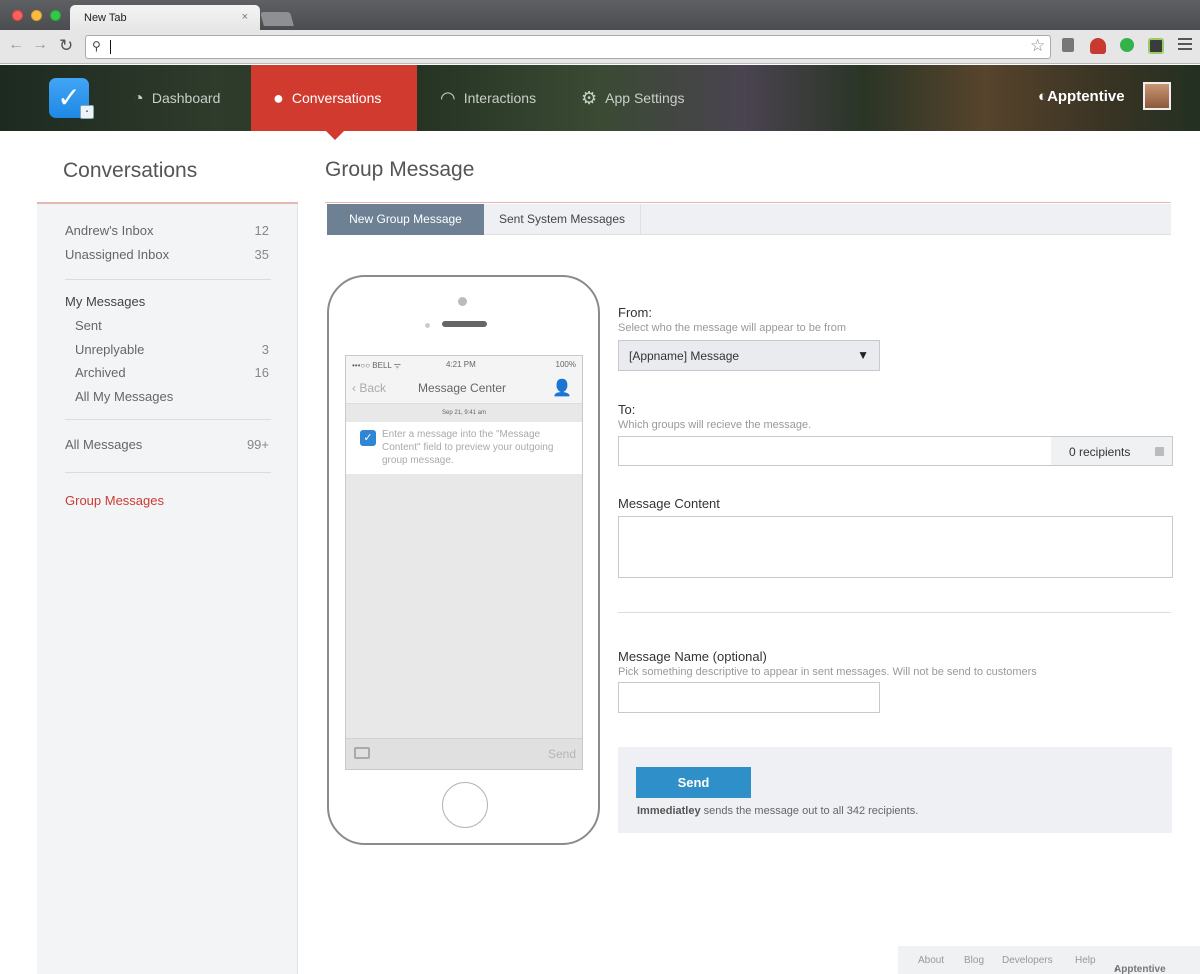  I want to click on footer-brand-name: Apptentive, so click(1140, 969).